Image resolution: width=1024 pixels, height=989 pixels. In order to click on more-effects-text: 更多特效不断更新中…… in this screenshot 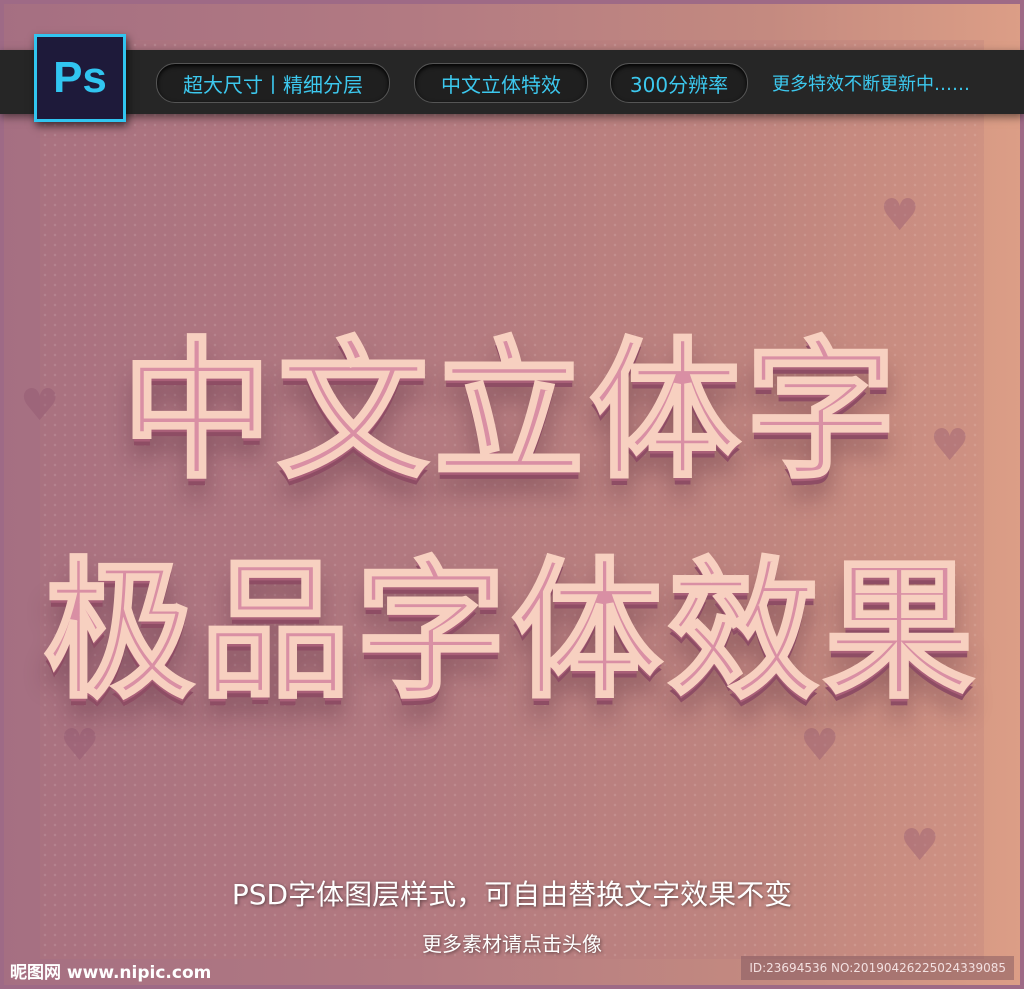, I will do `click(871, 84)`.